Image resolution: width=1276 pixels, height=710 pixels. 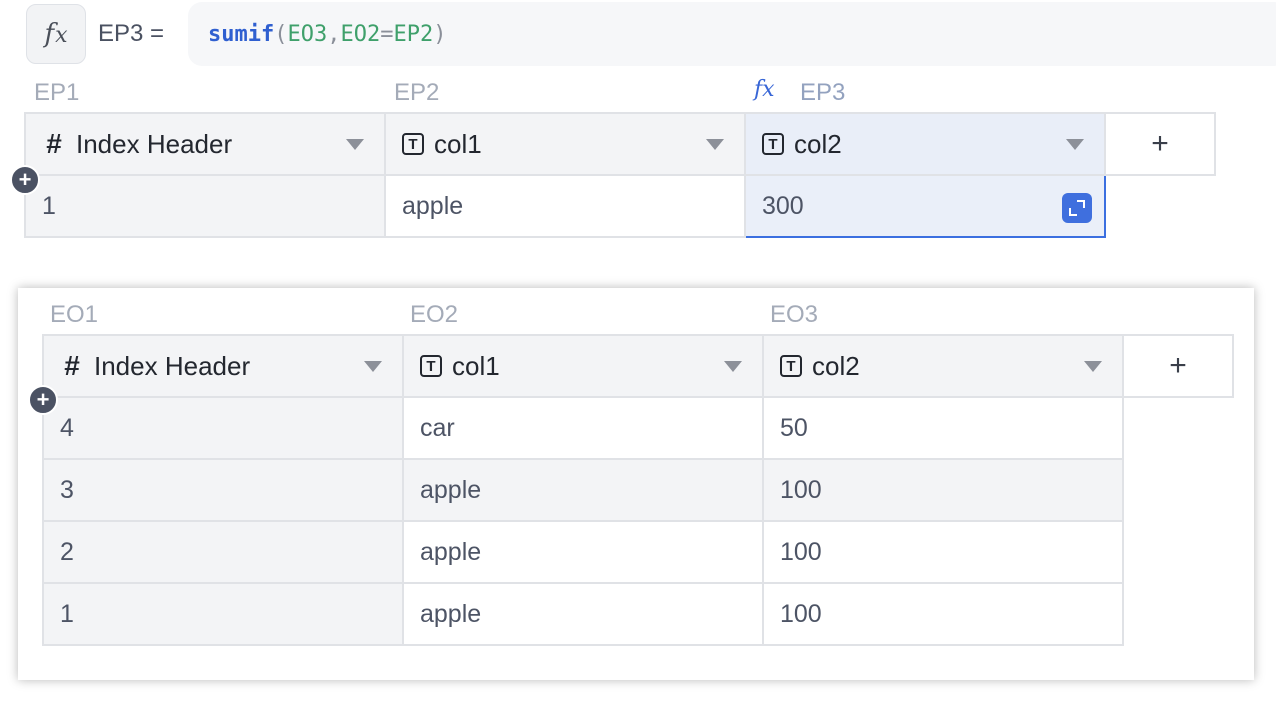 What do you see at coordinates (334, 34) in the screenshot?
I see `formula-comma: ,` at bounding box center [334, 34].